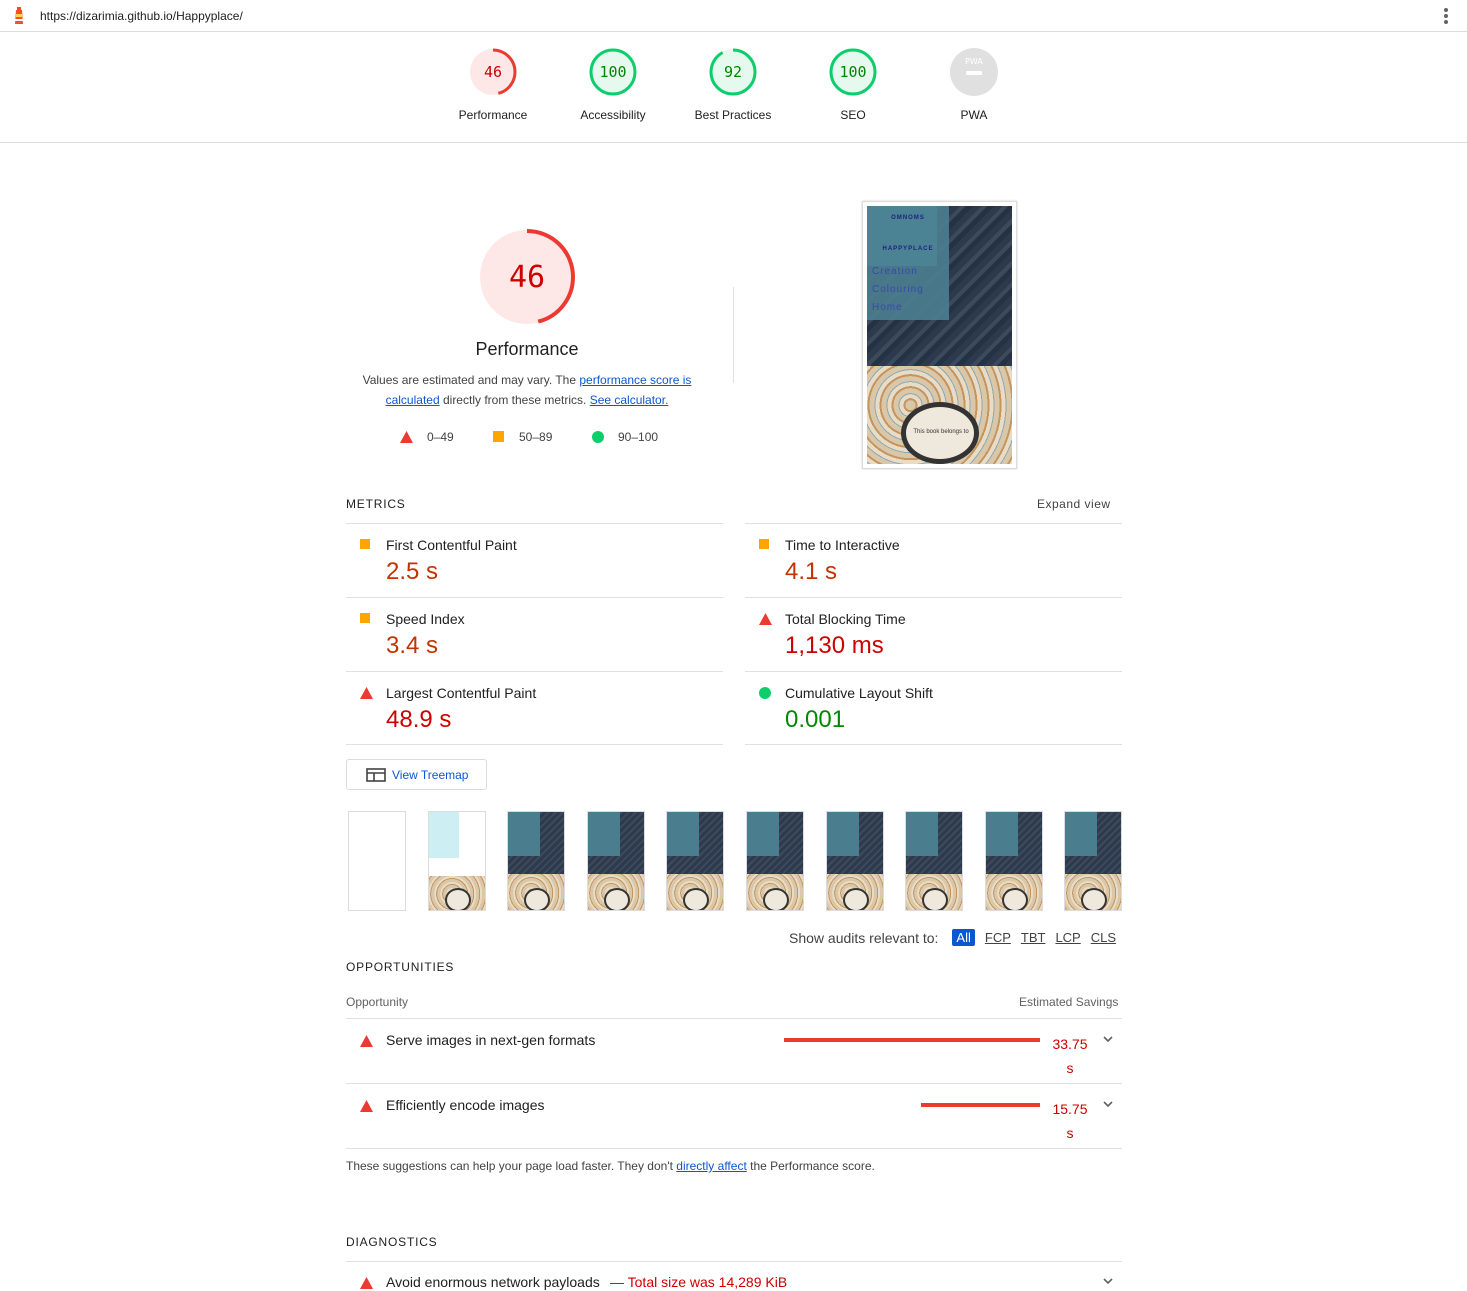 The image size is (1467, 1291). I want to click on gauge-seo: 100 SEO, so click(853, 84).